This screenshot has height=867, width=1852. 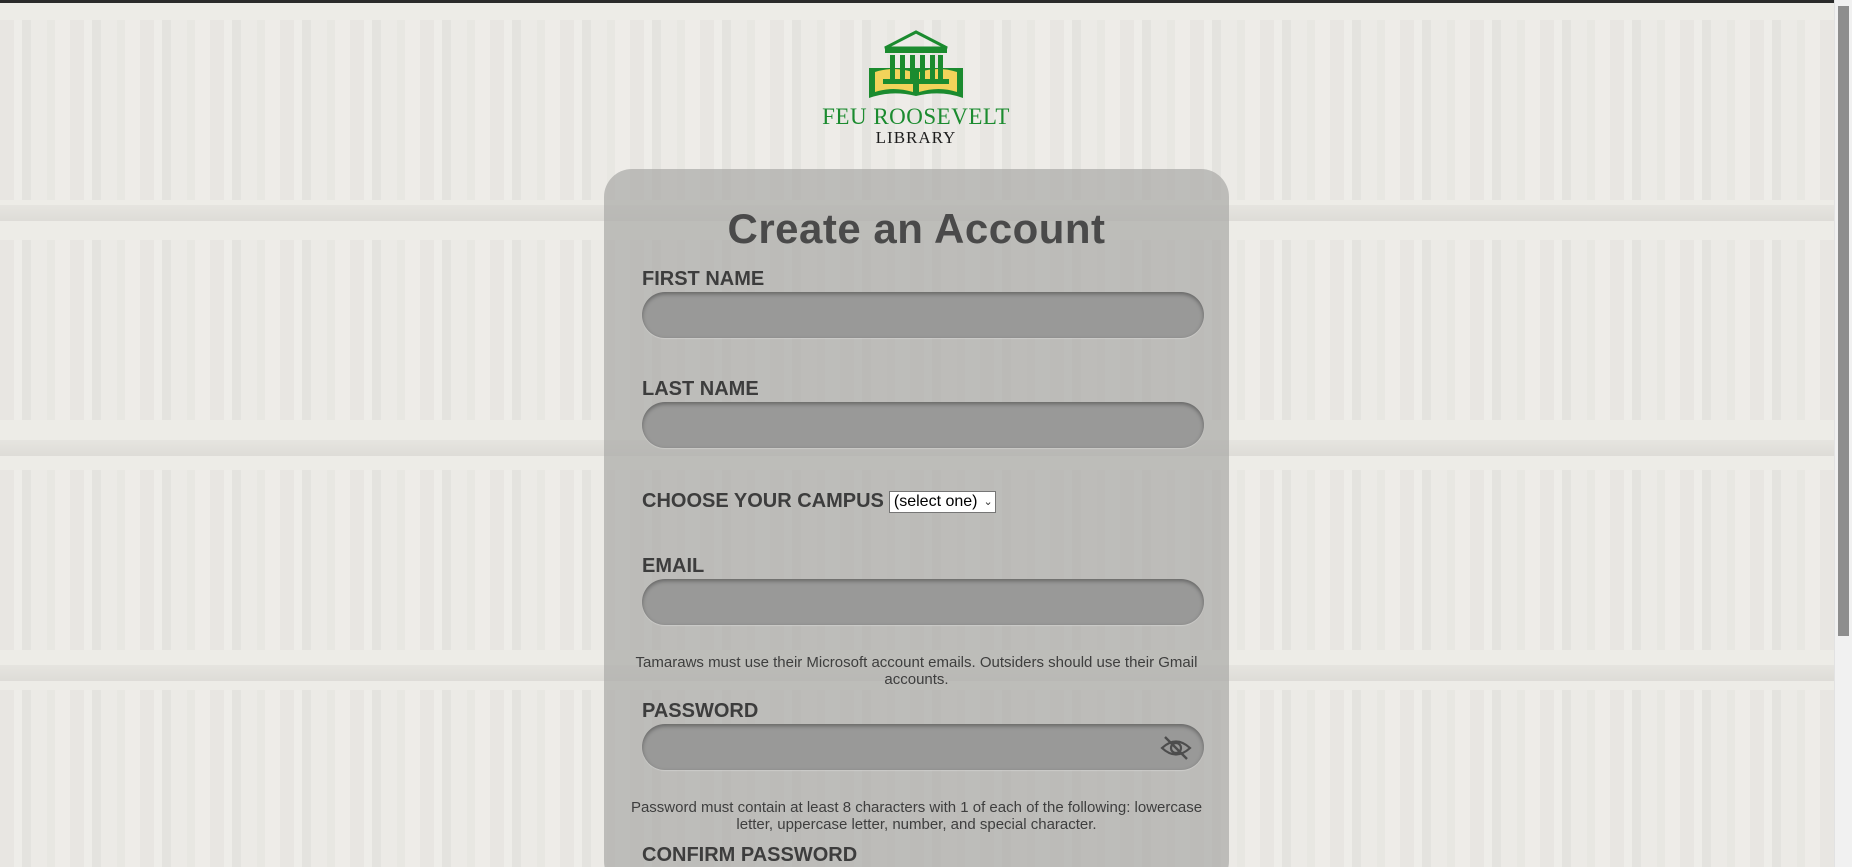 What do you see at coordinates (916, 116) in the screenshot?
I see `logo-text-primary: FEU ROOSEVELT` at bounding box center [916, 116].